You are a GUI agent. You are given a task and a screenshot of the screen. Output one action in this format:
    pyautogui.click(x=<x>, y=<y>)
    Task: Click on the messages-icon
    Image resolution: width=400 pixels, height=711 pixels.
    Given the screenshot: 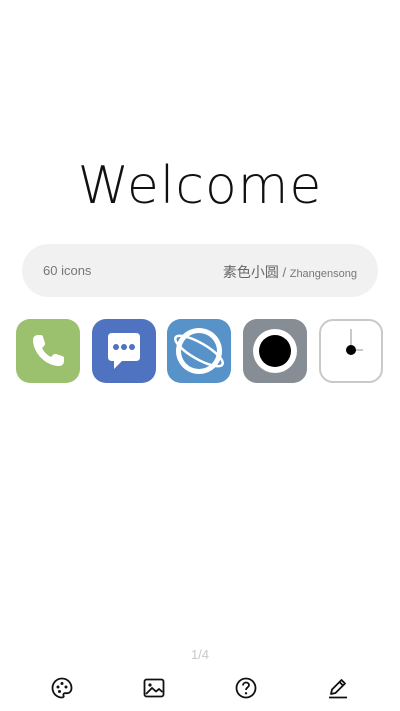 What is the action you would take?
    pyautogui.click(x=124, y=351)
    